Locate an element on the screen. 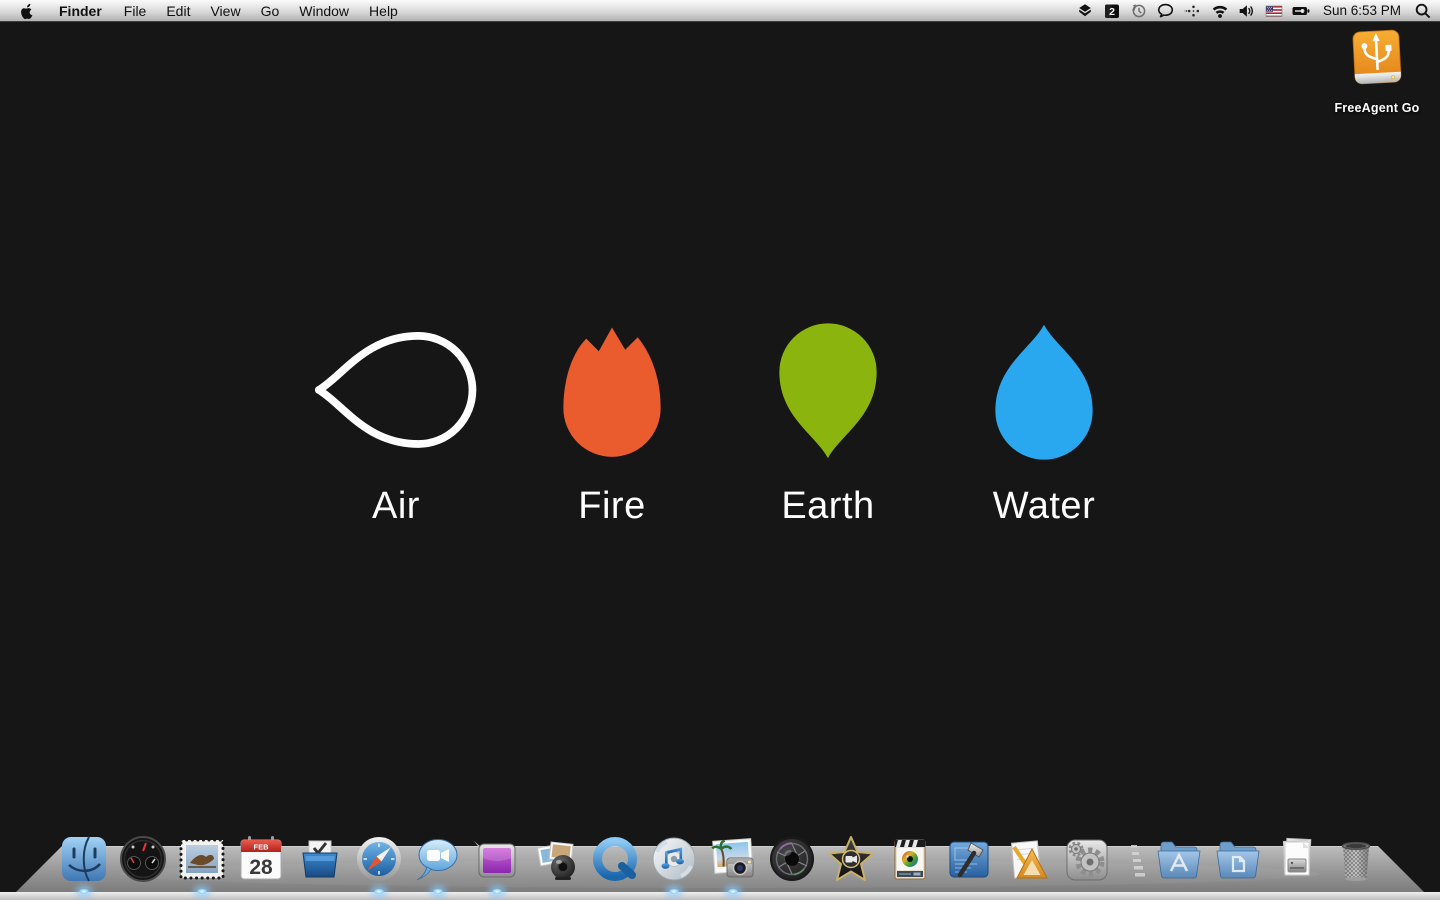 This screenshot has width=1440, height=900. earth-shape-icon is located at coordinates (828, 391).